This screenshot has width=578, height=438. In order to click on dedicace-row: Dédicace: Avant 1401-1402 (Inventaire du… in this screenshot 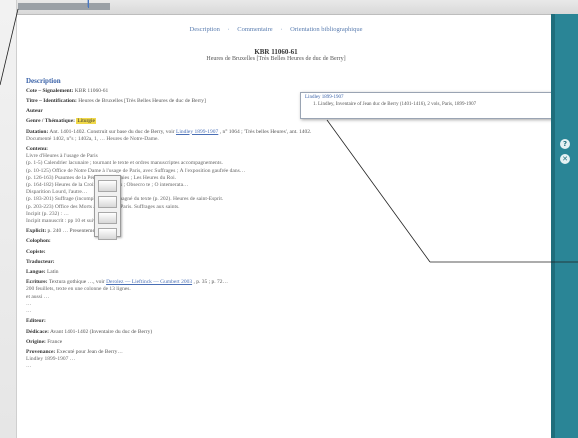, I will do `click(276, 332)`.